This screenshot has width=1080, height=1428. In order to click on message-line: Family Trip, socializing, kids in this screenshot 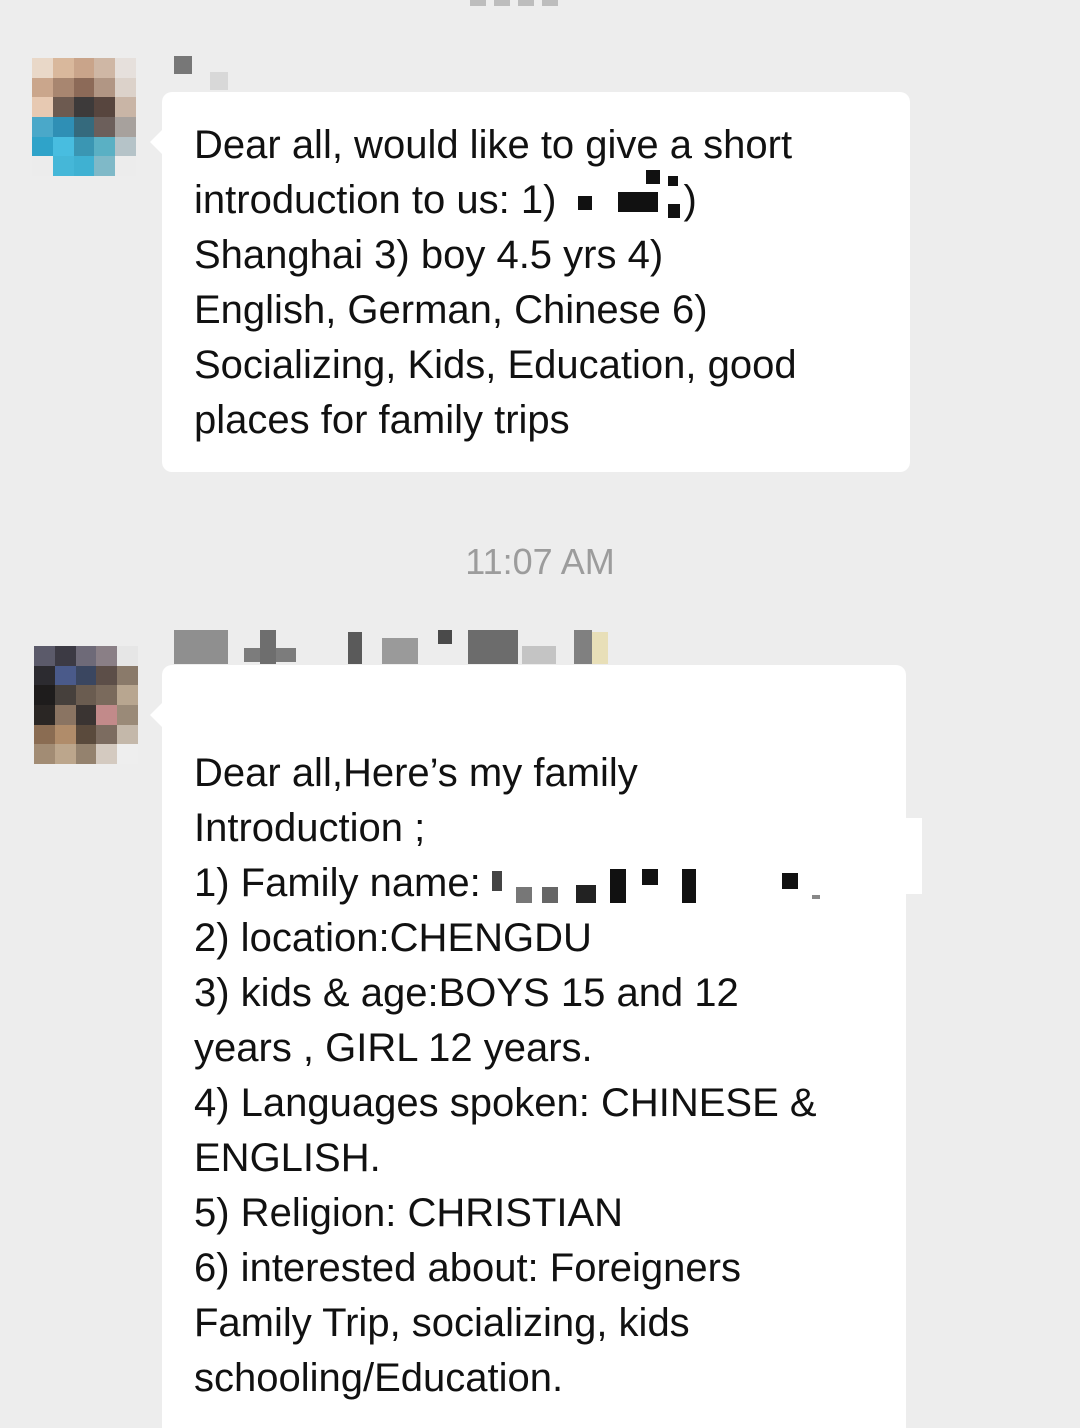, I will do `click(442, 1323)`.